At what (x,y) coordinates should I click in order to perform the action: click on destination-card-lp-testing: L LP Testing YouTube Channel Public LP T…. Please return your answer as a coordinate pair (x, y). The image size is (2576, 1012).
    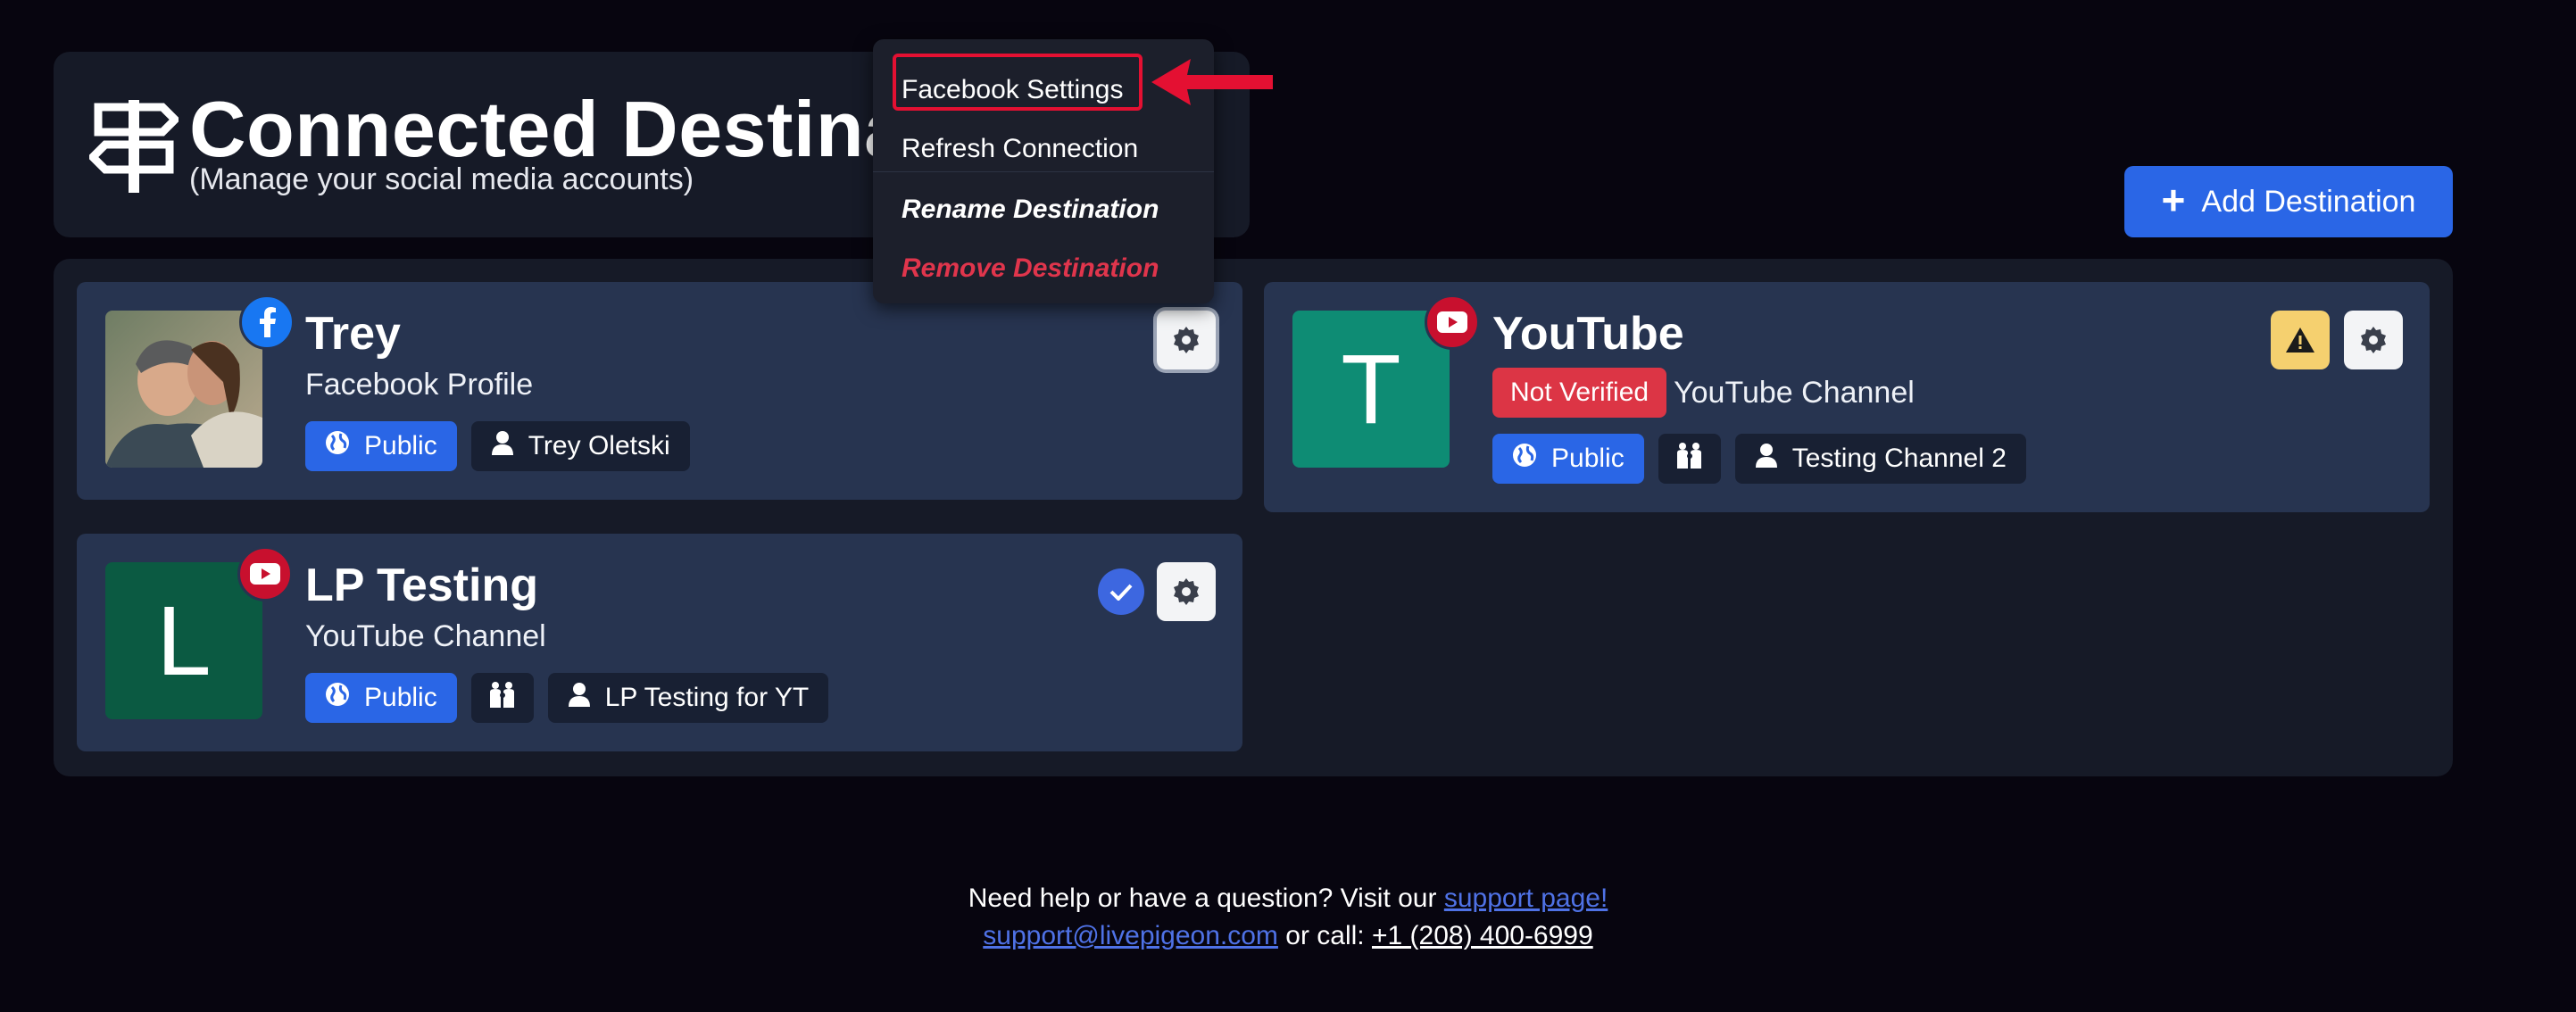
    Looking at the image, I should click on (659, 642).